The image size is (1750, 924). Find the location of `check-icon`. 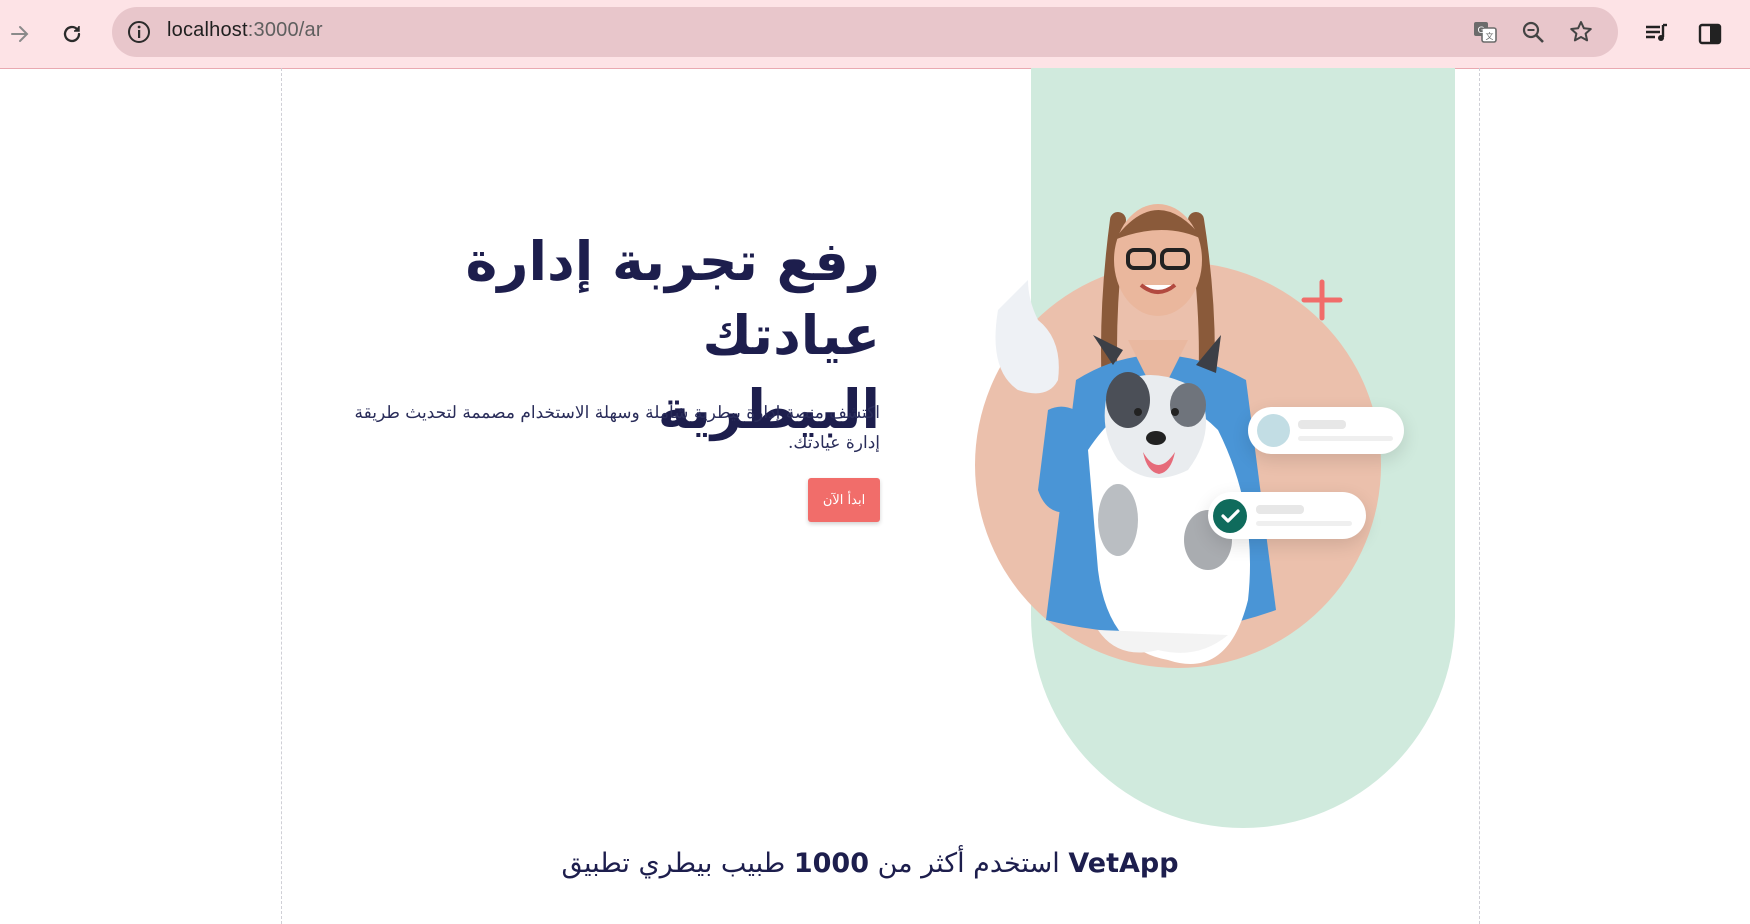

check-icon is located at coordinates (1230, 516).